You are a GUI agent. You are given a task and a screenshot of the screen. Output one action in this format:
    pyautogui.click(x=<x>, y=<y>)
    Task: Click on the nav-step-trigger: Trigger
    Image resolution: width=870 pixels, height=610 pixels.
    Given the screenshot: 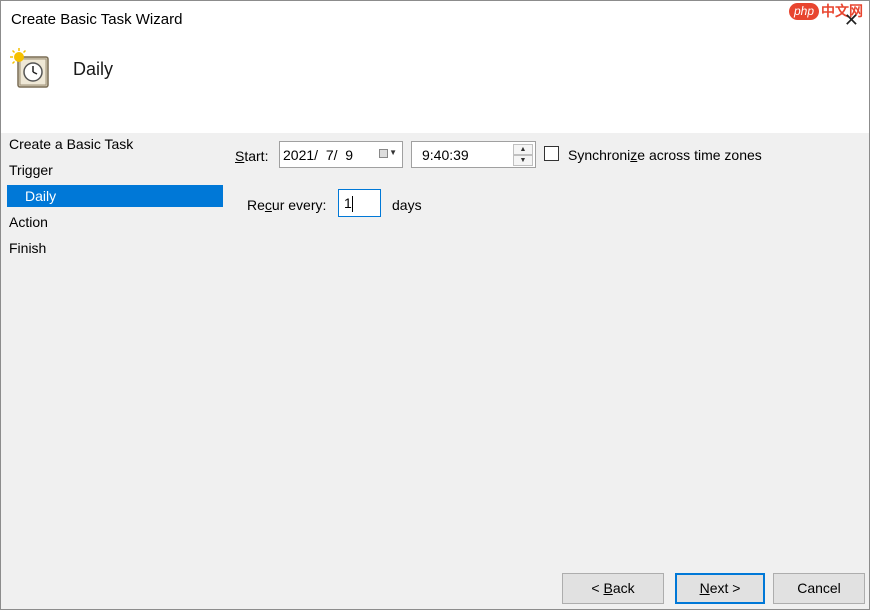 What is the action you would take?
    pyautogui.click(x=113, y=172)
    